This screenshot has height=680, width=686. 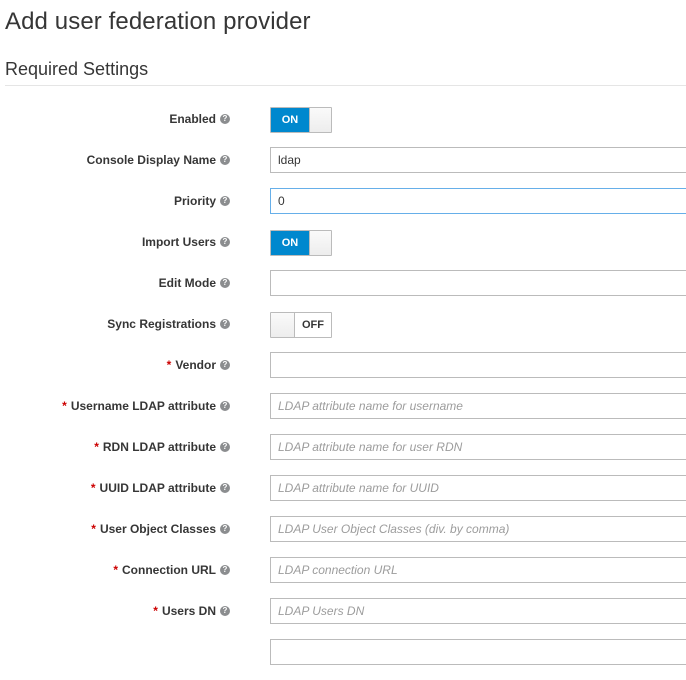 What do you see at coordinates (478, 160) in the screenshot?
I see `console-display-name-input` at bounding box center [478, 160].